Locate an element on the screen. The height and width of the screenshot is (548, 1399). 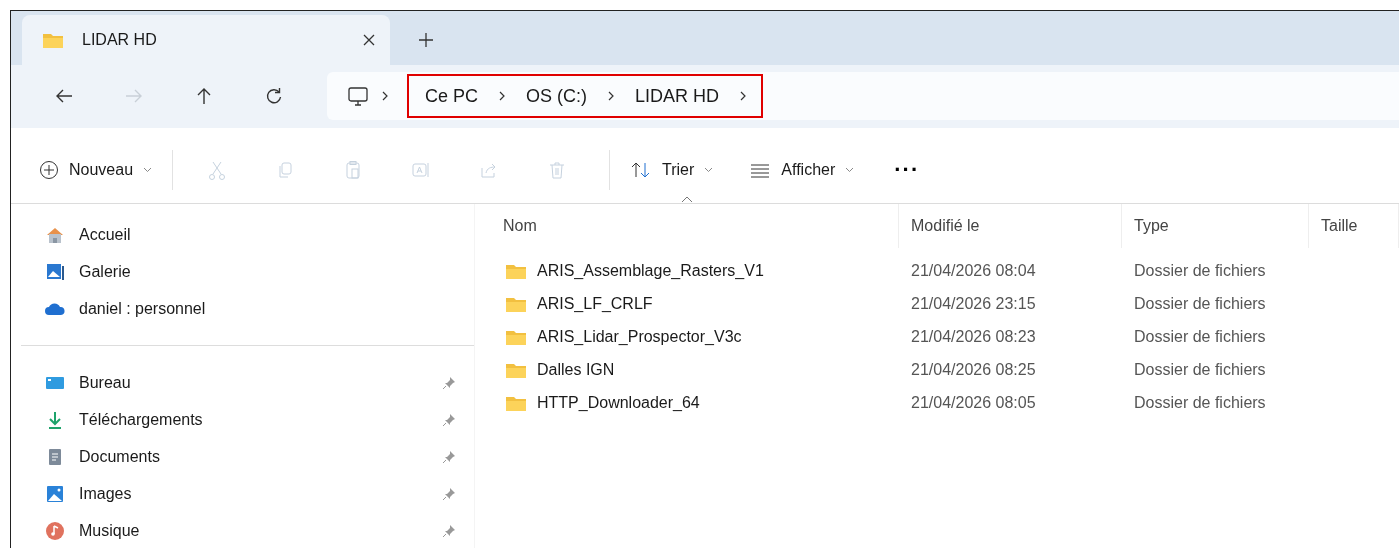
sidebar-item: Musique is located at coordinates (242, 530).